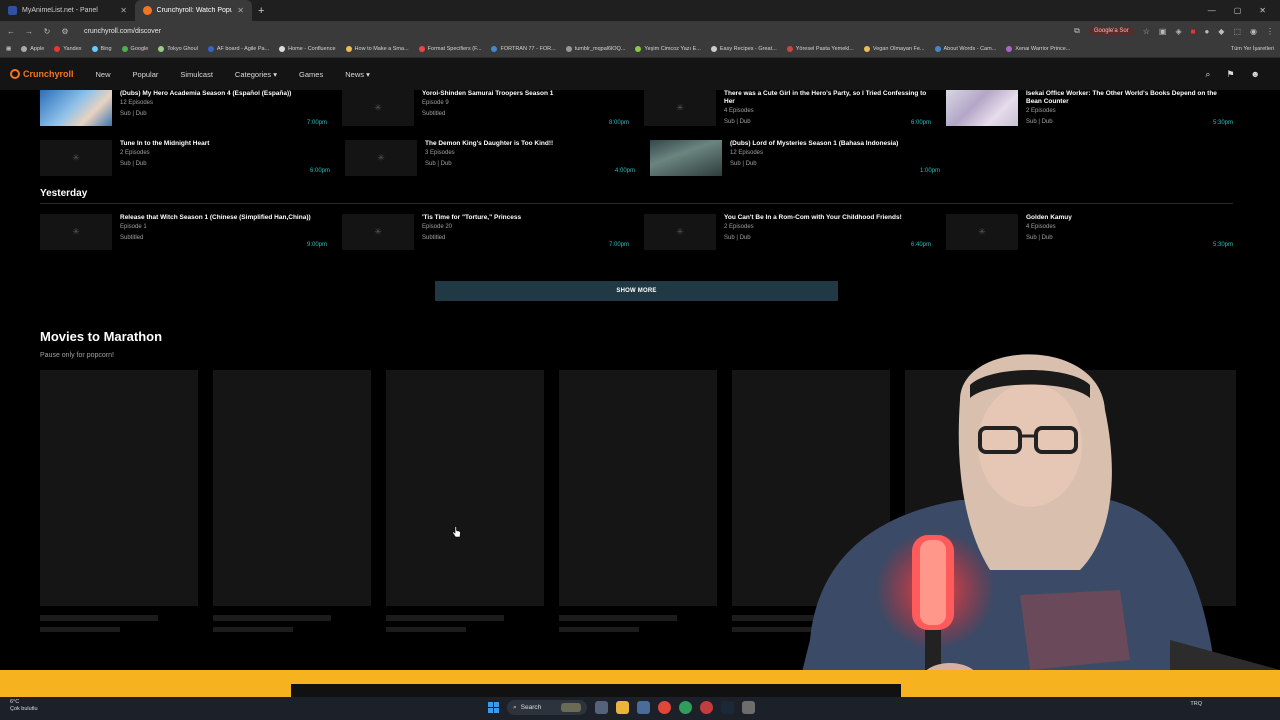 The image size is (1280, 720). Describe the element at coordinates (1129, 218) in the screenshot. I see `release-title: Golden Kamuy` at that location.